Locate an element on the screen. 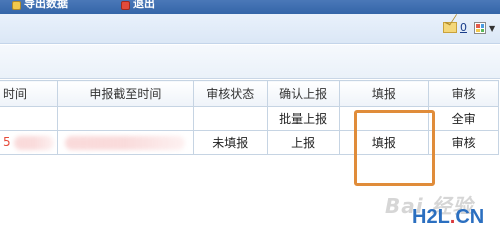 The image size is (500, 242). exit-button-label: 退出 is located at coordinates (144, 5).